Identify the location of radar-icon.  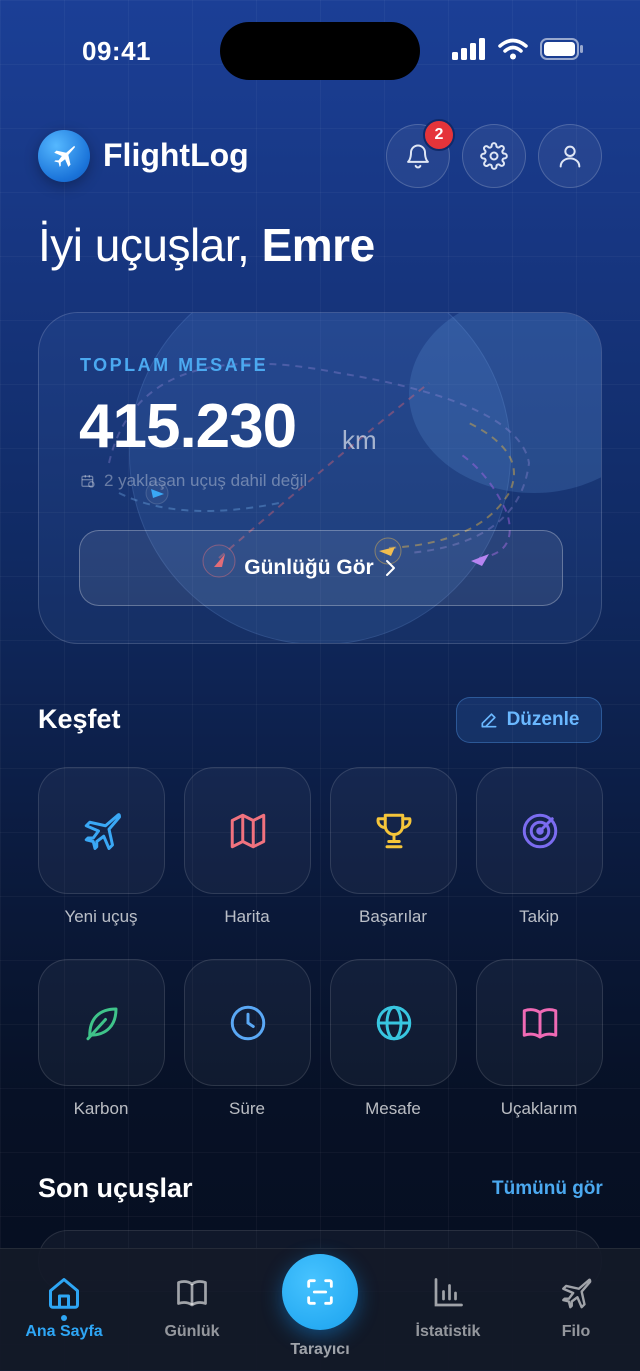
(539, 830).